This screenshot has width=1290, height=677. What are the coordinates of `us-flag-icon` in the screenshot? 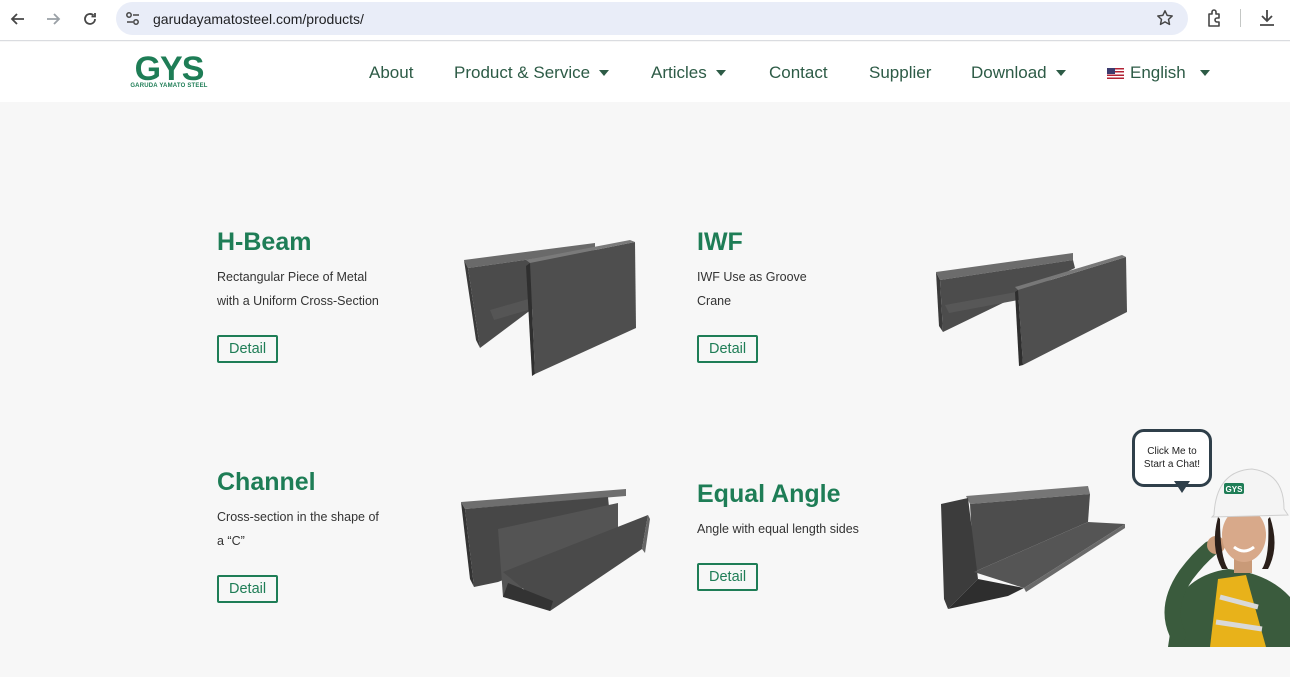 It's located at (1115, 73).